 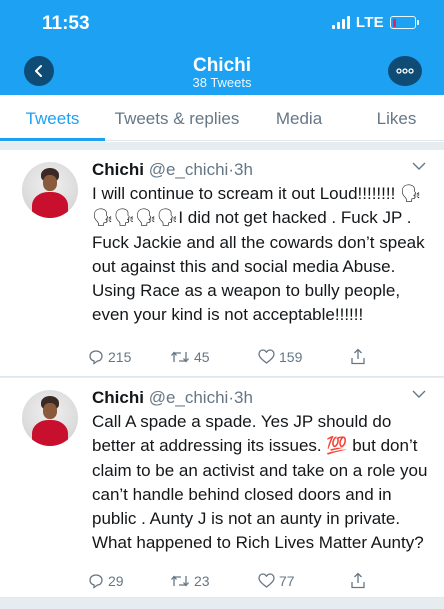 I want to click on battery-icon, so click(x=404, y=22).